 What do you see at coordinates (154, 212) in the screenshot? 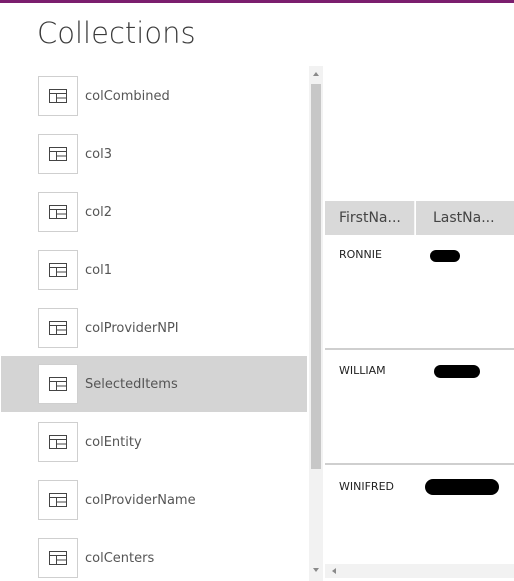
I see `list-item: col2` at bounding box center [154, 212].